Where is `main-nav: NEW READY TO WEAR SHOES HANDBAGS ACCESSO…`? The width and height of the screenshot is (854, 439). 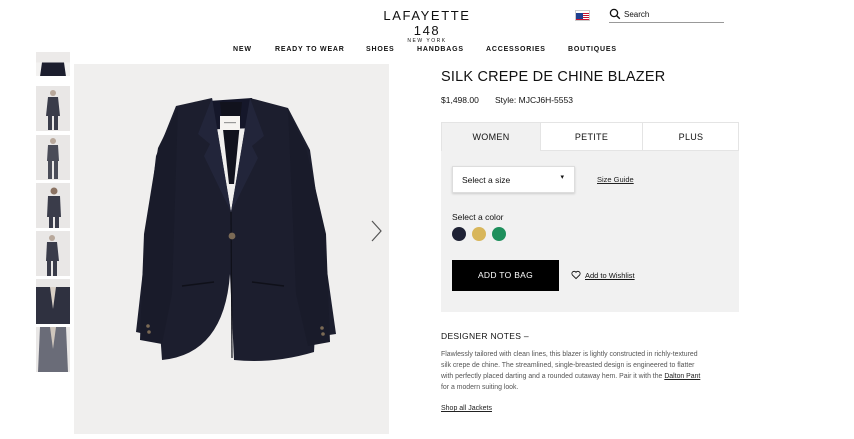 main-nav: NEW READY TO WEAR SHOES HANDBAGS ACCESSO… is located at coordinates (427, 52).